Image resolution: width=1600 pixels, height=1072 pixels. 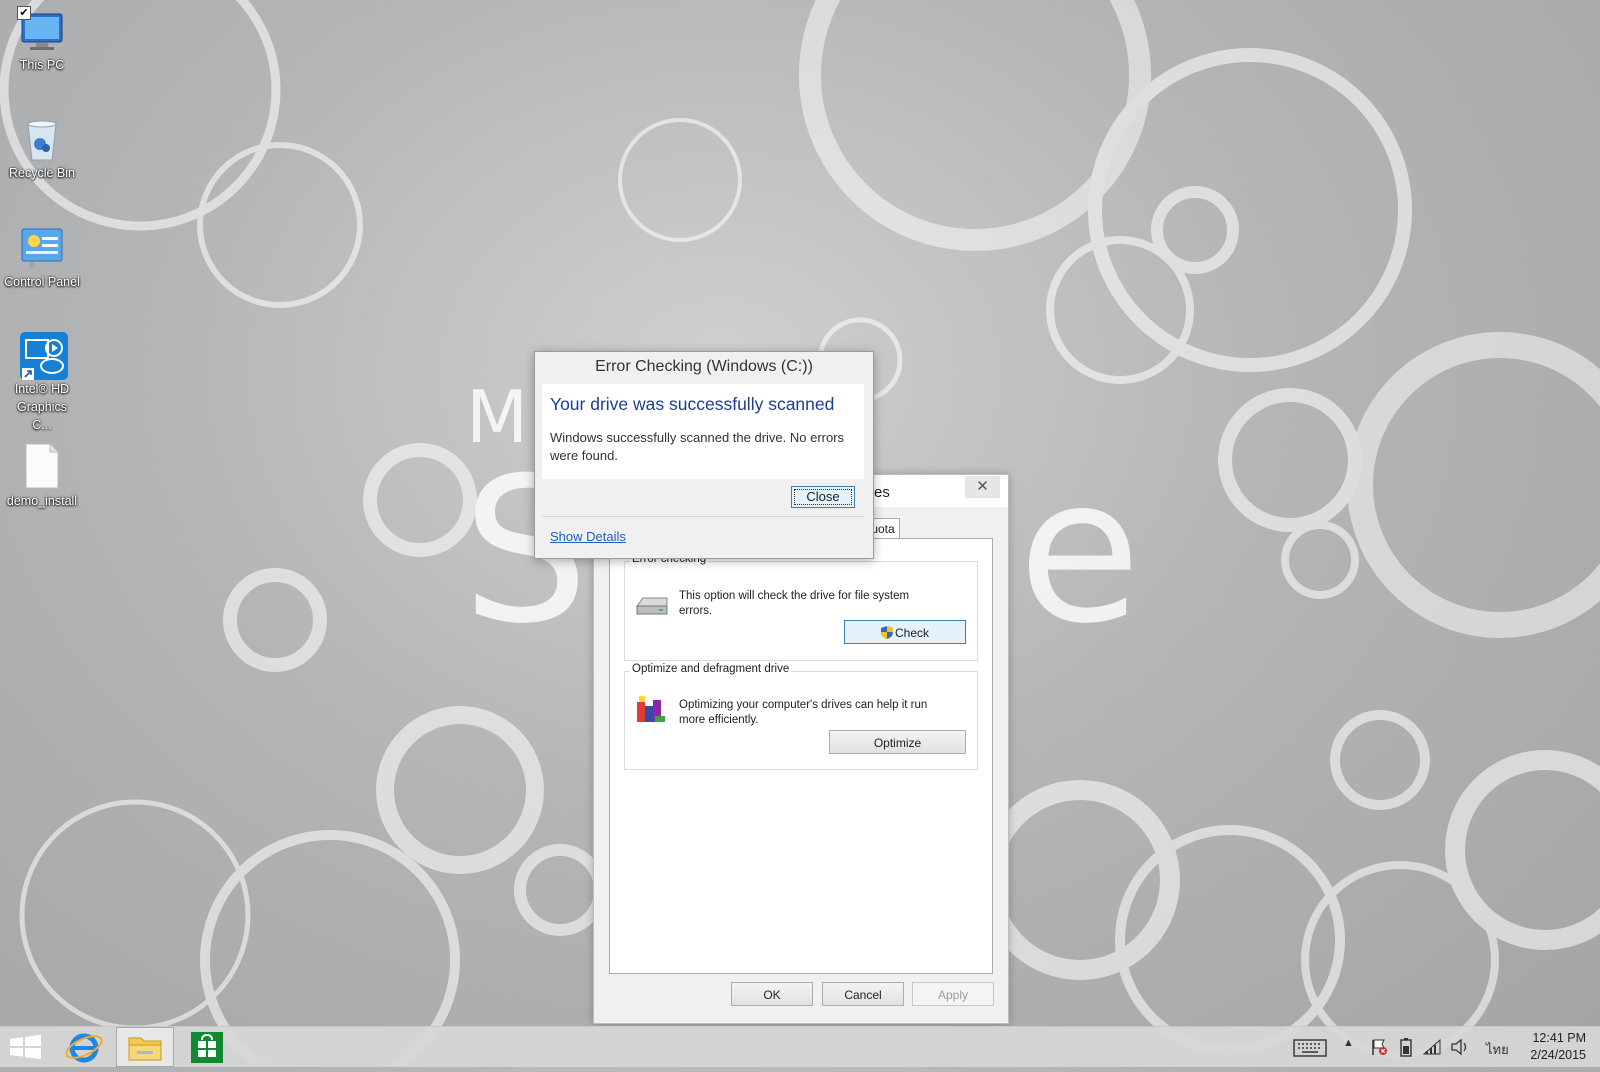 I want to click on input-language-indicator: ไทย, so click(x=1497, y=1049).